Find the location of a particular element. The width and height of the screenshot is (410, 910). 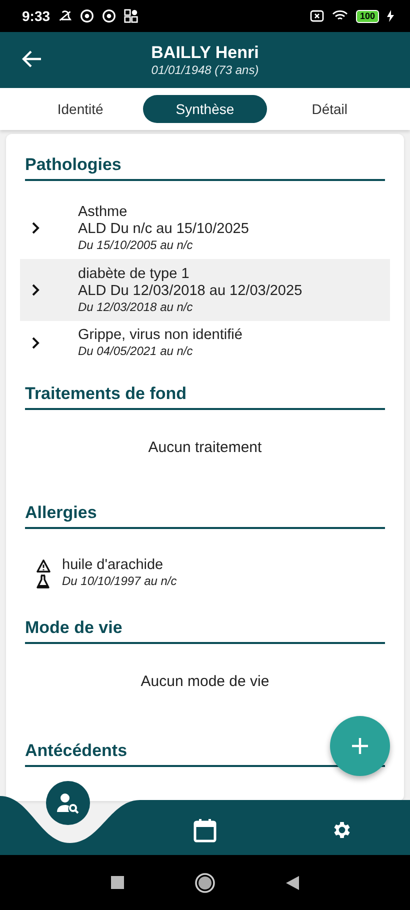

grid-icon is located at coordinates (131, 16).